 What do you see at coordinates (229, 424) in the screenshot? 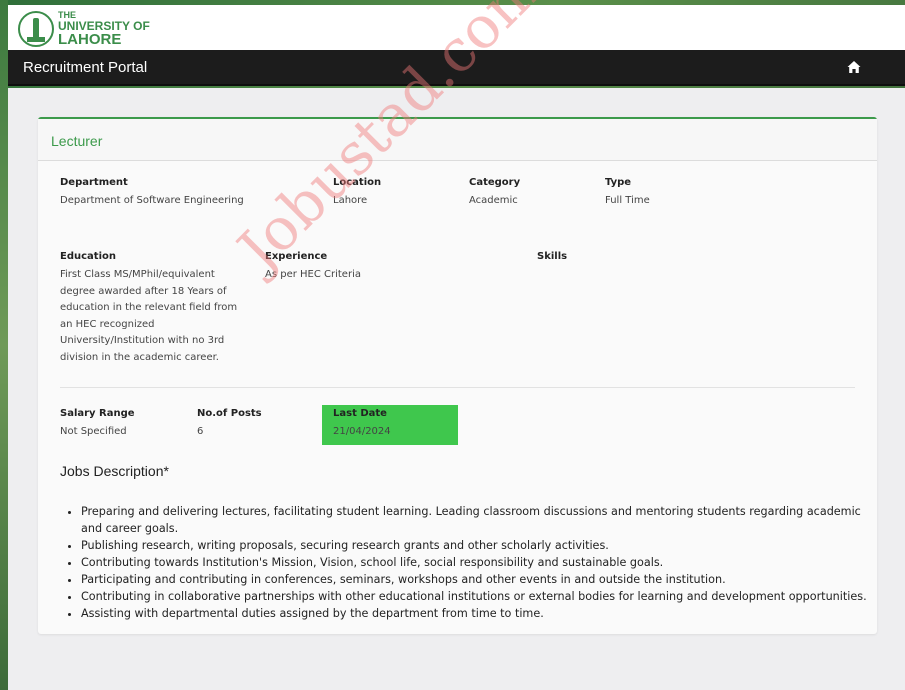
I see `posts-field: No.of Posts 6` at bounding box center [229, 424].